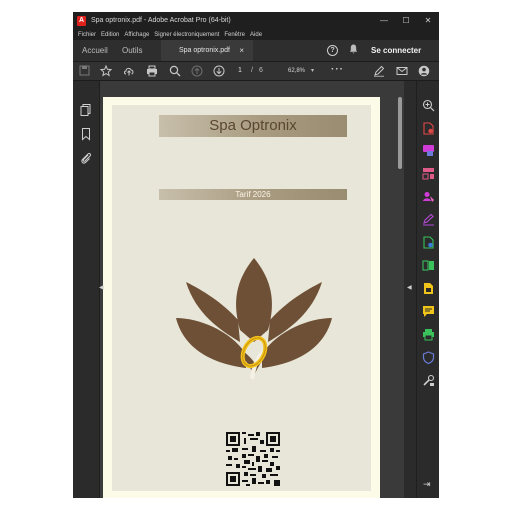 This screenshot has width=512, height=512. I want to click on collapse-left-panel-icon: ◀, so click(101, 287).